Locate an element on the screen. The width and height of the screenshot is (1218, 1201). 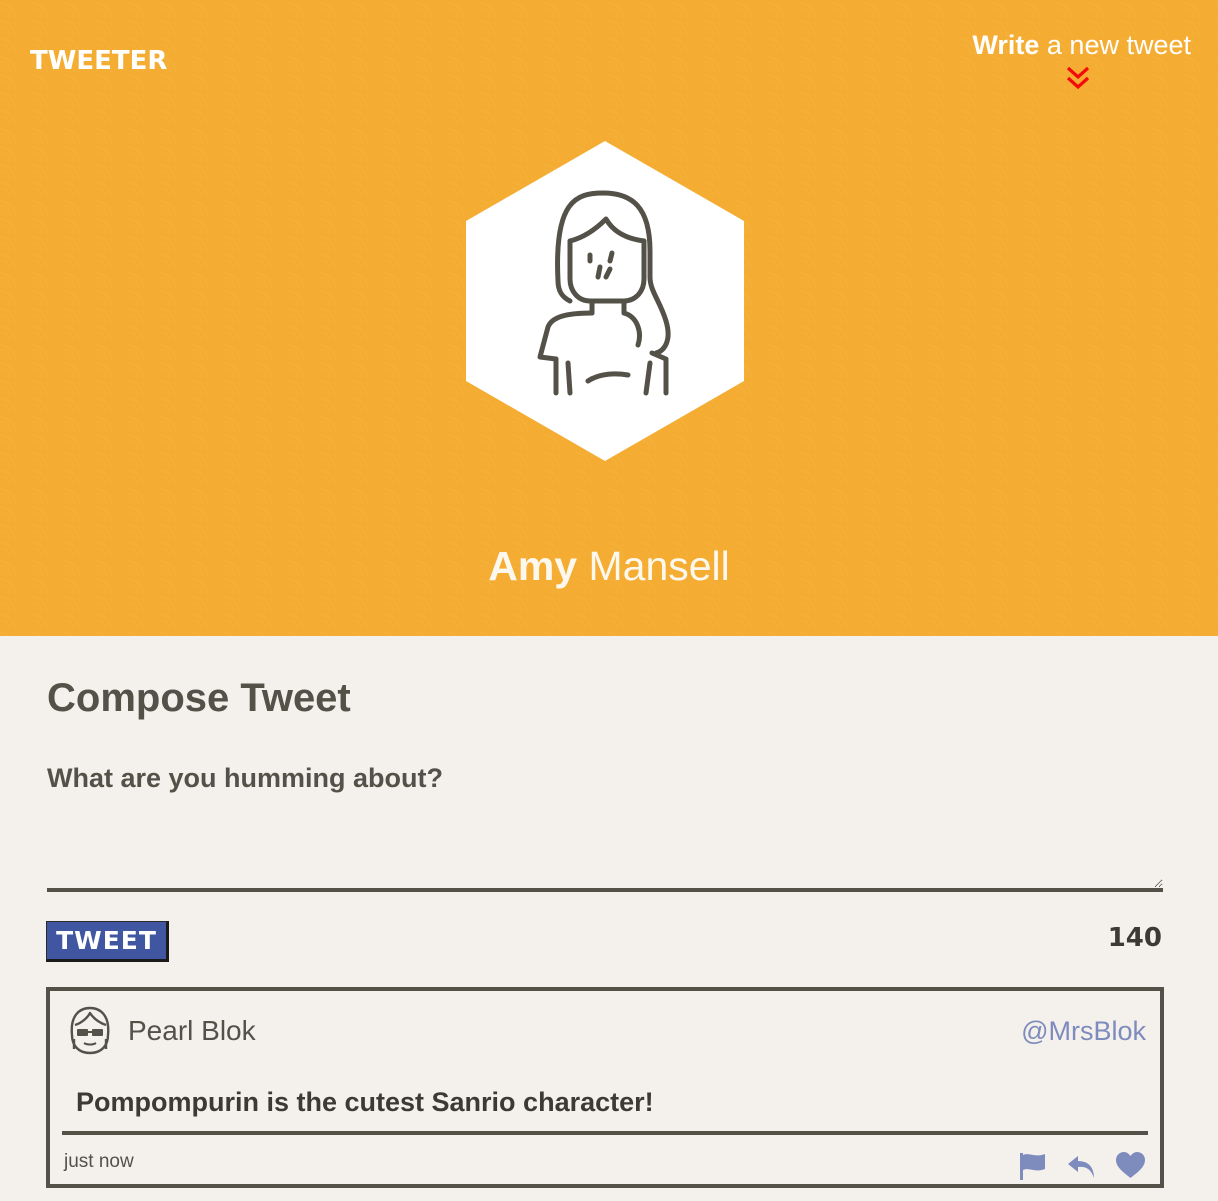
double-chevron-down-icon is located at coordinates (1078, 79).